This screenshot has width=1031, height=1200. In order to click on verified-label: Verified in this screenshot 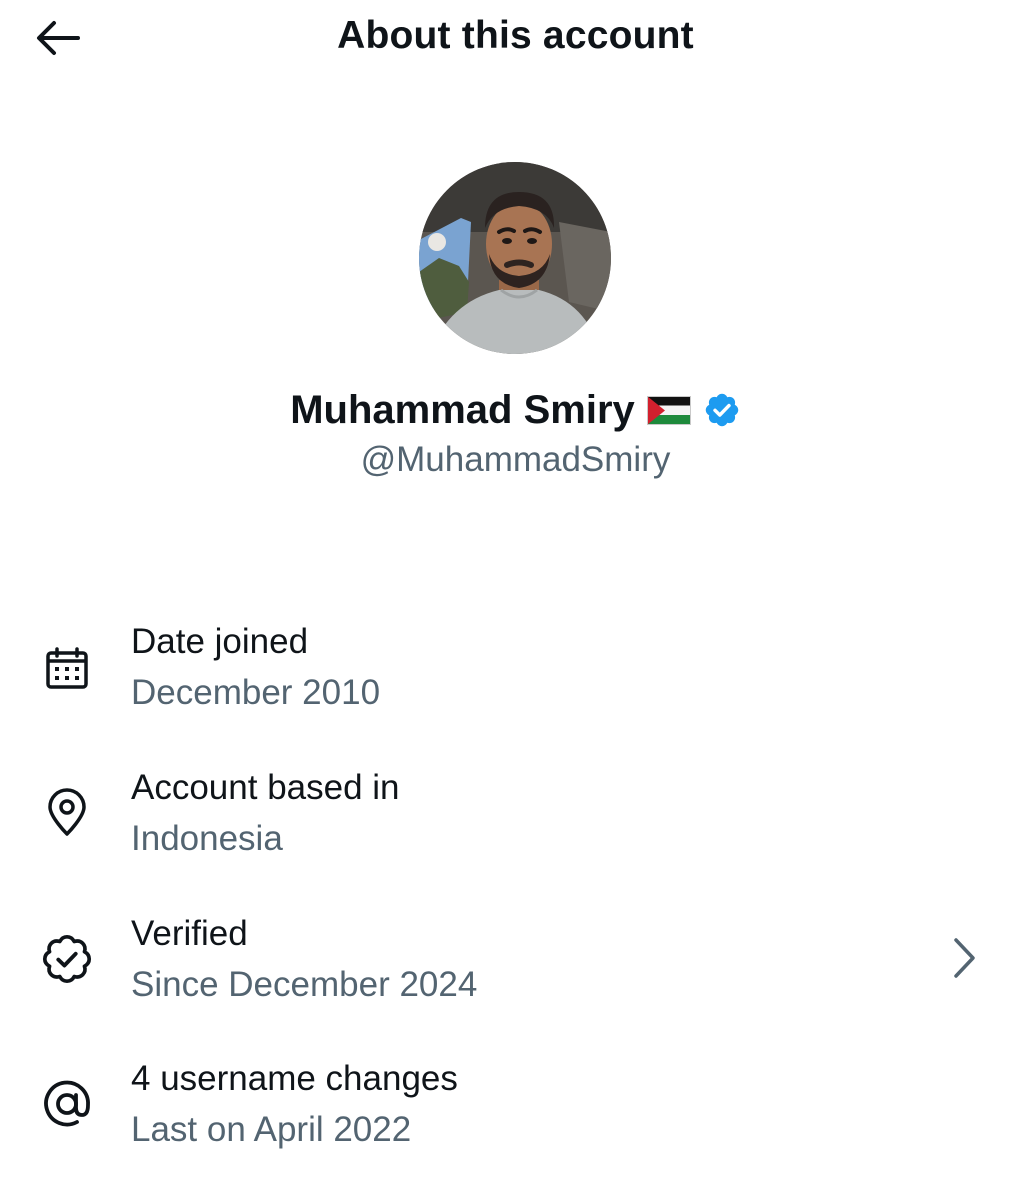, I will do `click(189, 933)`.